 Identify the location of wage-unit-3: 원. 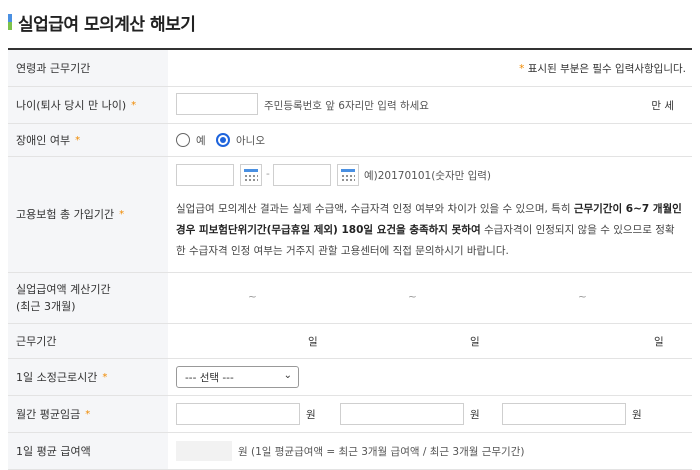
(637, 415).